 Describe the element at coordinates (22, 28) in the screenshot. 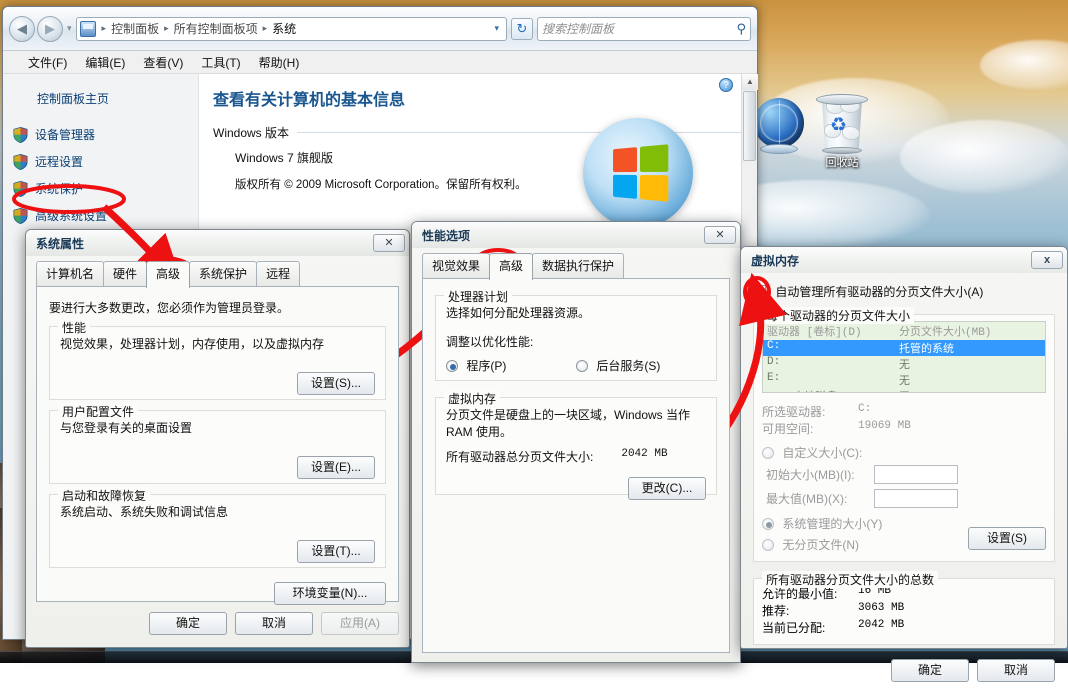

I see `back-button: ◀` at that location.